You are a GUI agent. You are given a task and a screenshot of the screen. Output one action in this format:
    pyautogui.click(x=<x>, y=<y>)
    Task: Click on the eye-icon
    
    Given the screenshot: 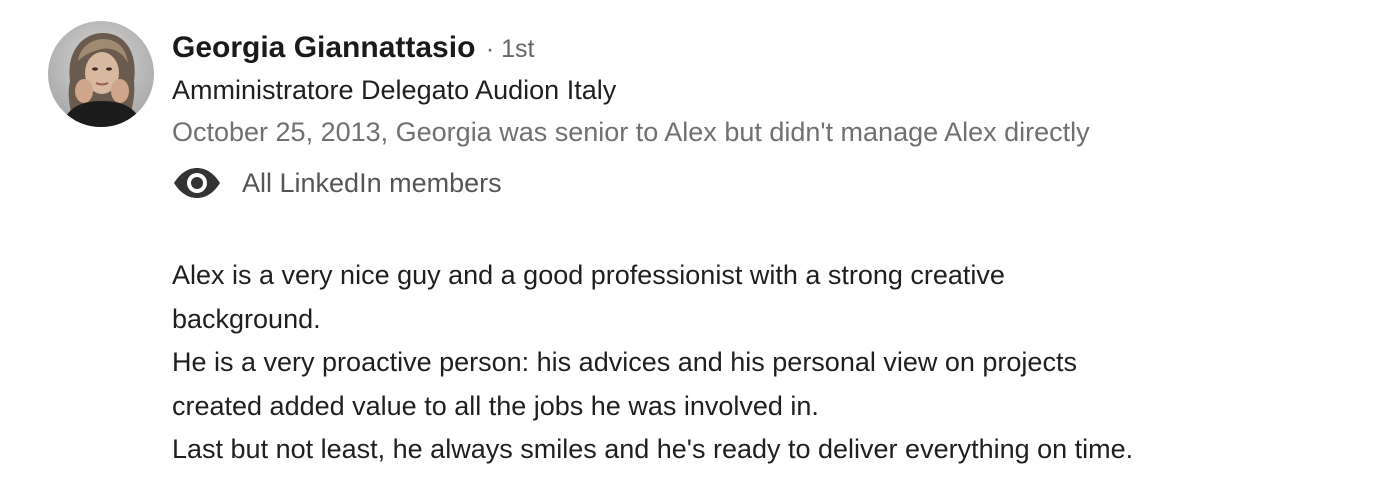 What is the action you would take?
    pyautogui.click(x=197, y=183)
    